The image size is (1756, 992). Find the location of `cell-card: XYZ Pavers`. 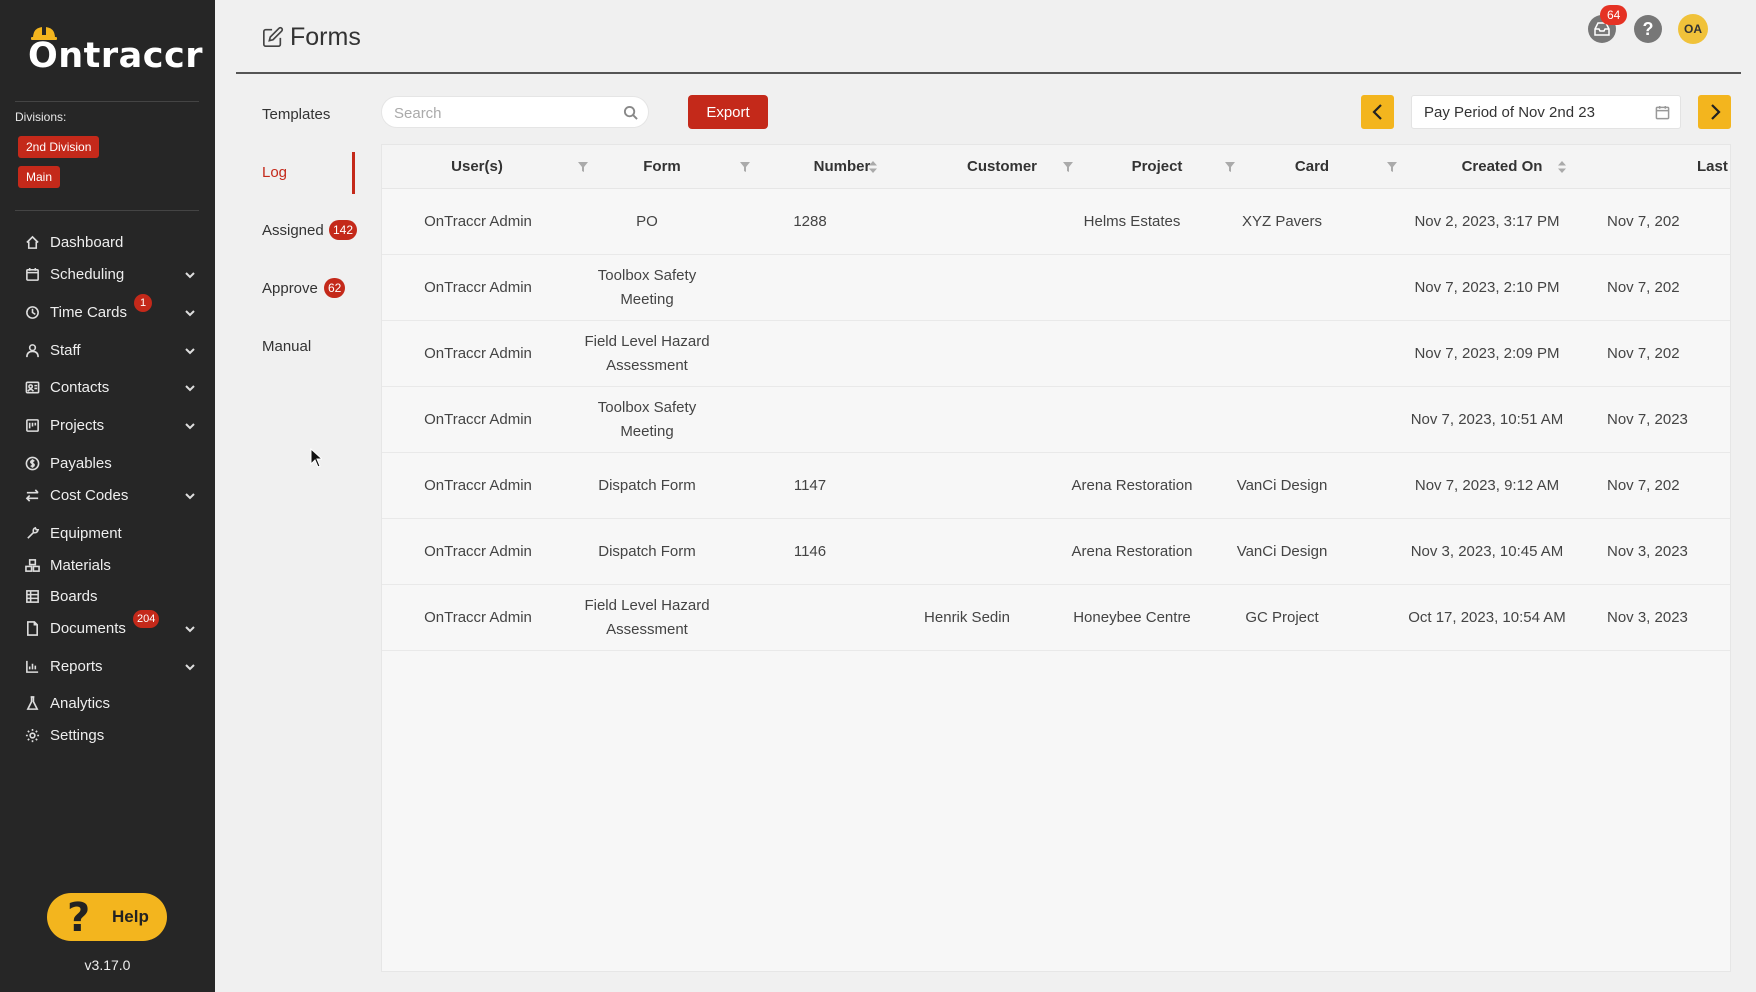

cell-card: XYZ Pavers is located at coordinates (1282, 221).